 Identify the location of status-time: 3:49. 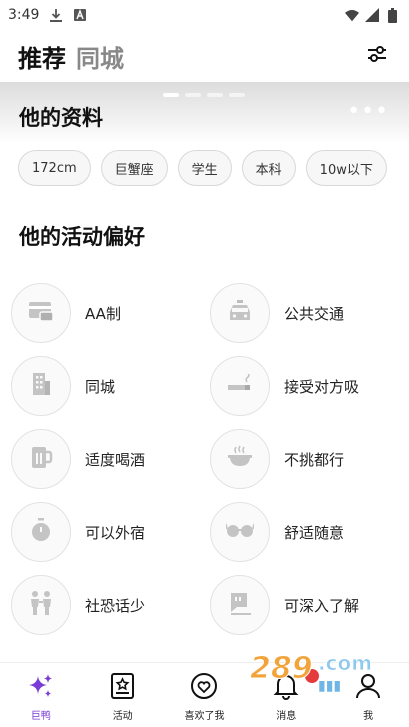
(24, 15).